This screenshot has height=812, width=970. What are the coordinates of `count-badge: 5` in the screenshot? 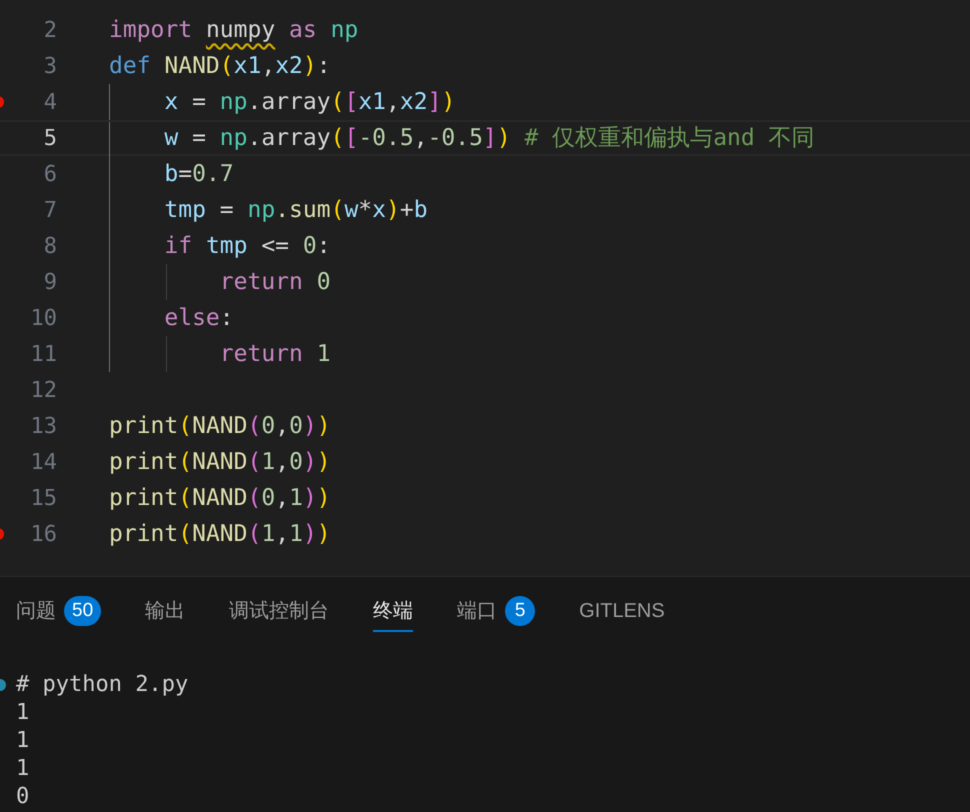 It's located at (520, 611).